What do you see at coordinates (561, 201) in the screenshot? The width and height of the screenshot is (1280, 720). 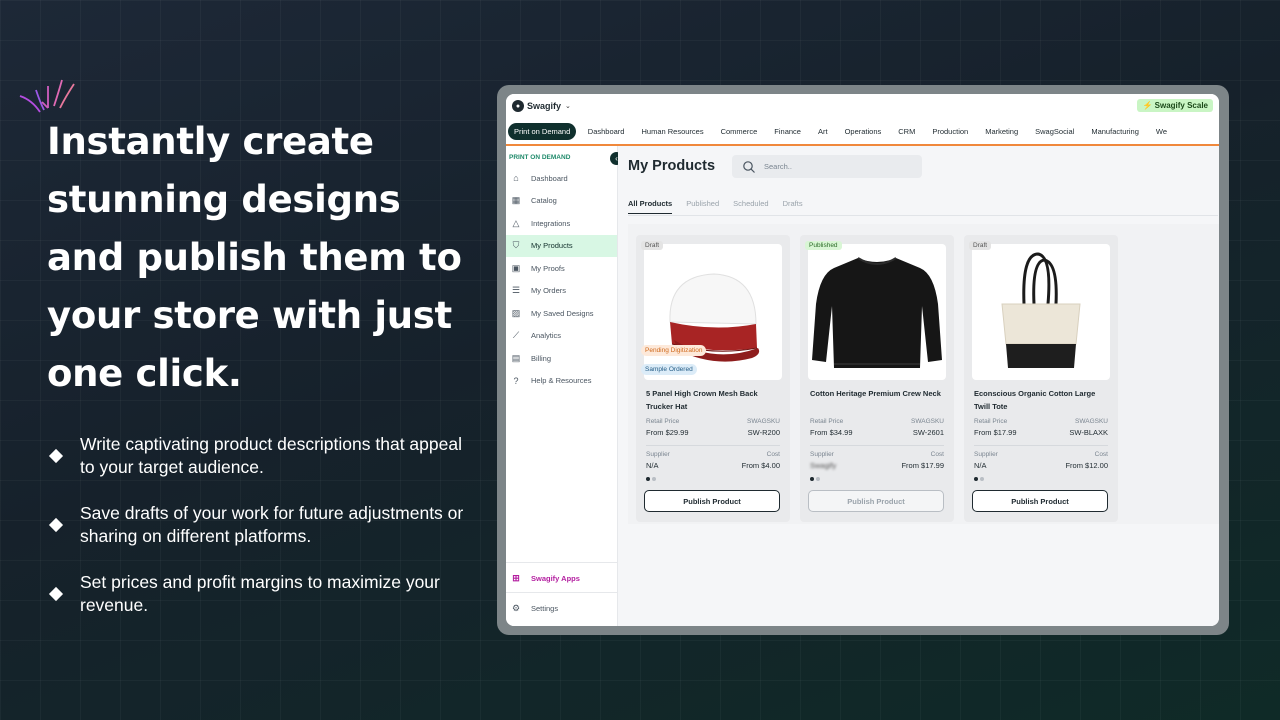 I see `sidebar-item-catalog: ▦ Catalog` at bounding box center [561, 201].